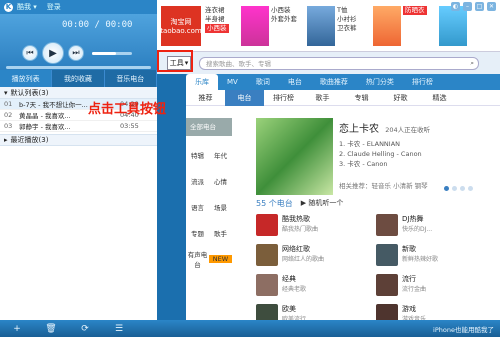 This screenshot has width=500, height=337. What do you see at coordinates (220, 155) in the screenshot?
I see `category-item: 年代` at bounding box center [220, 155].